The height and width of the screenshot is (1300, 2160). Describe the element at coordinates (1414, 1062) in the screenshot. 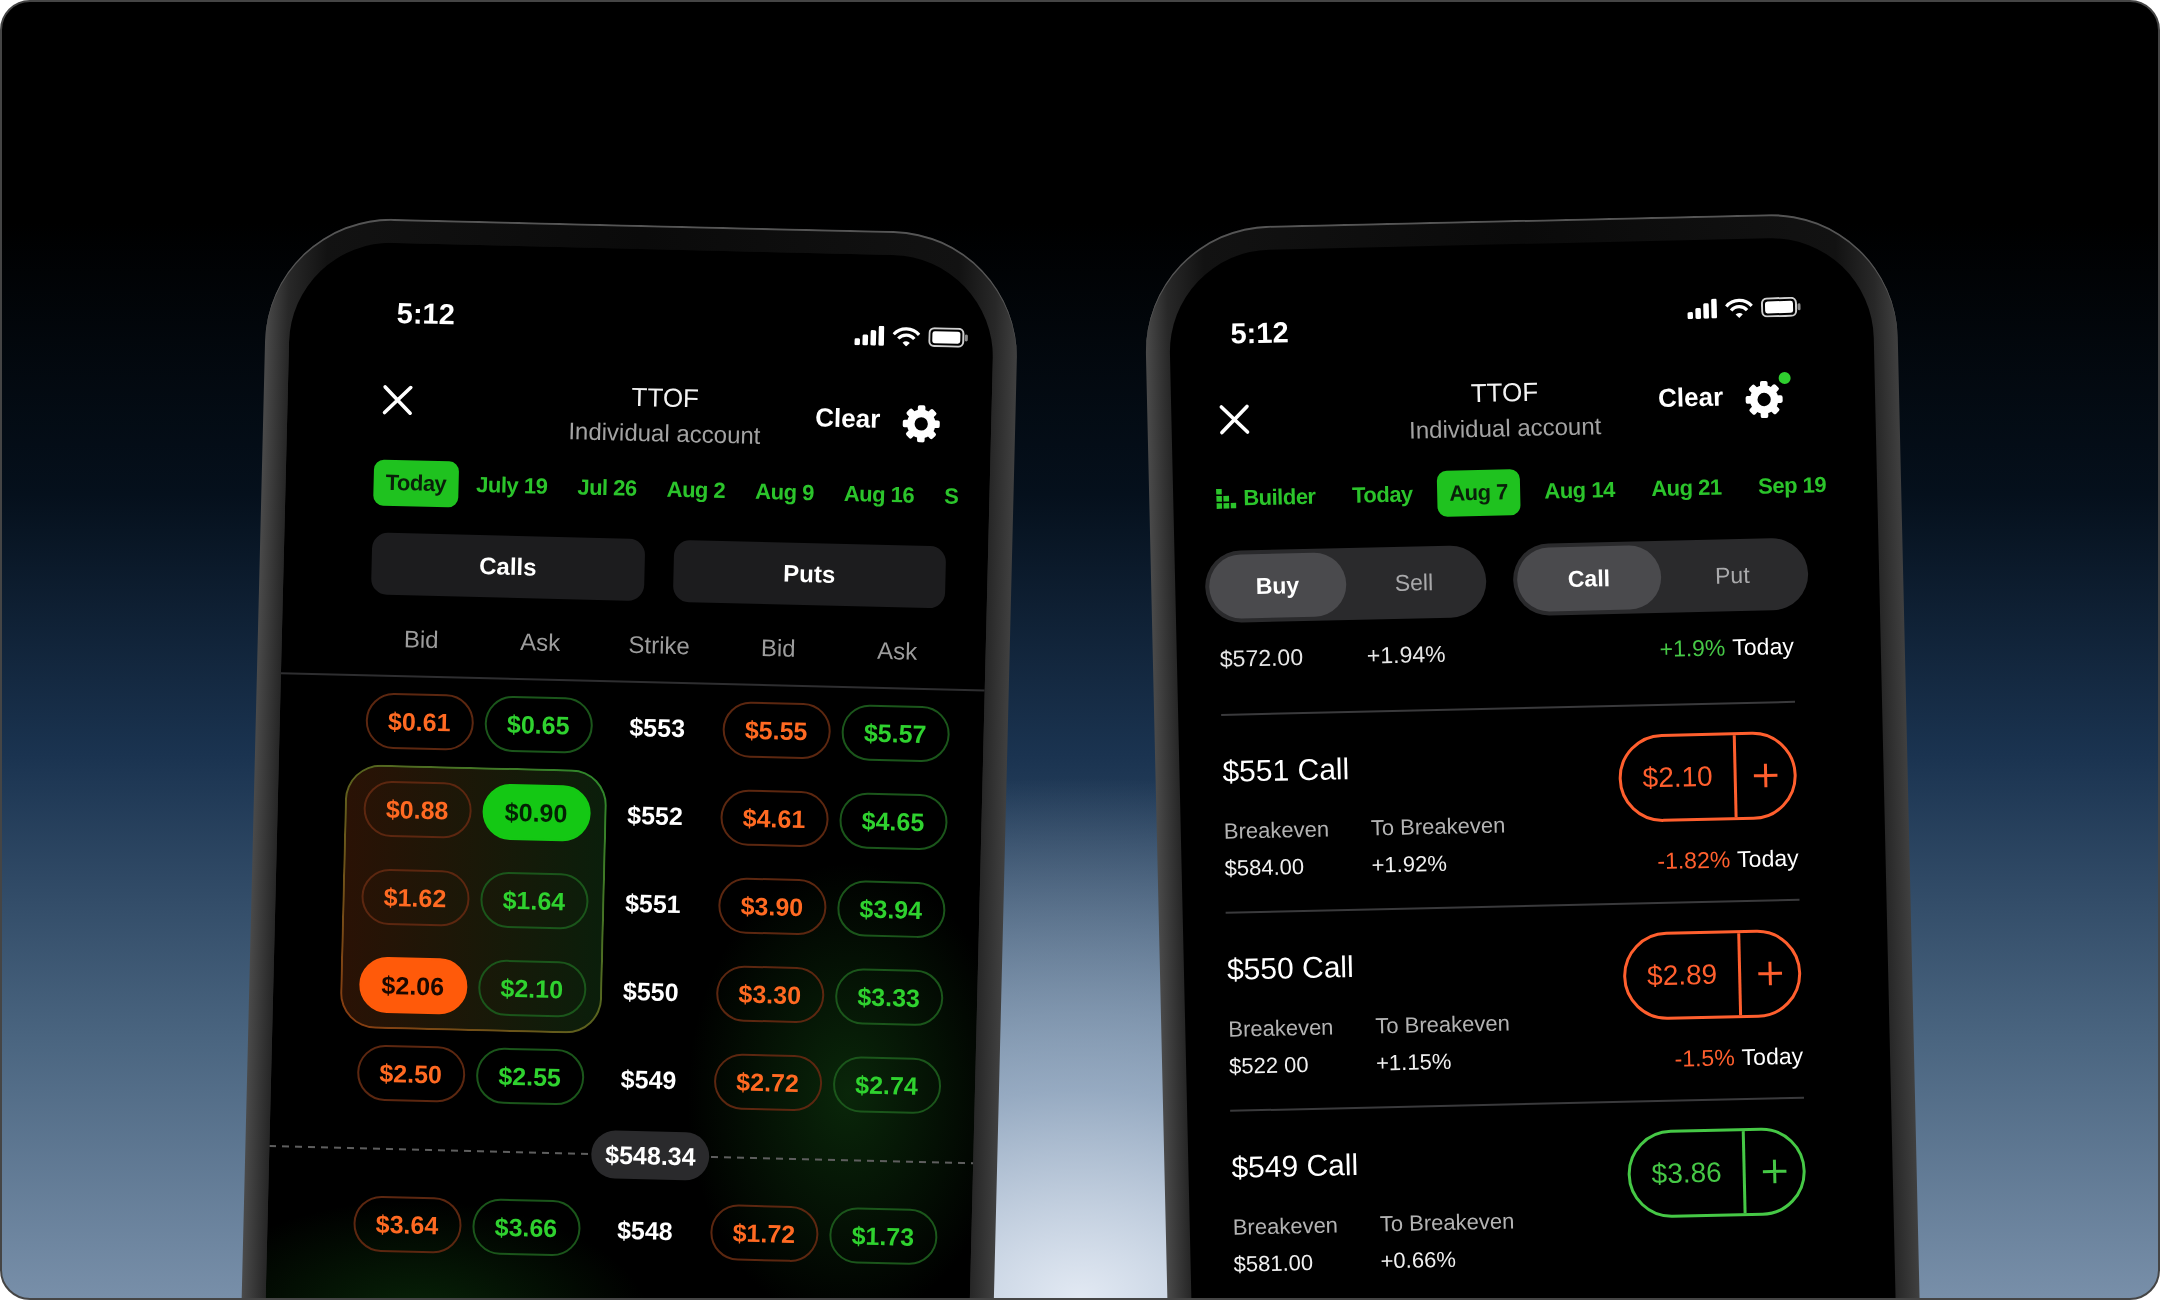

I see `field-value: +1.15%` at that location.